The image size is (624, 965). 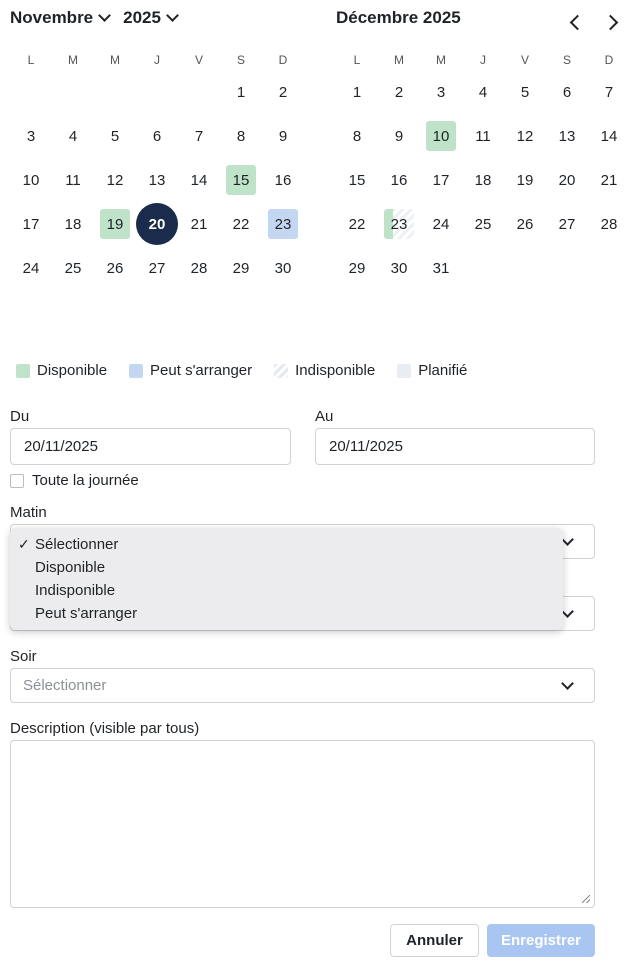 What do you see at coordinates (541, 940) in the screenshot?
I see `save-button: Enregistrer` at bounding box center [541, 940].